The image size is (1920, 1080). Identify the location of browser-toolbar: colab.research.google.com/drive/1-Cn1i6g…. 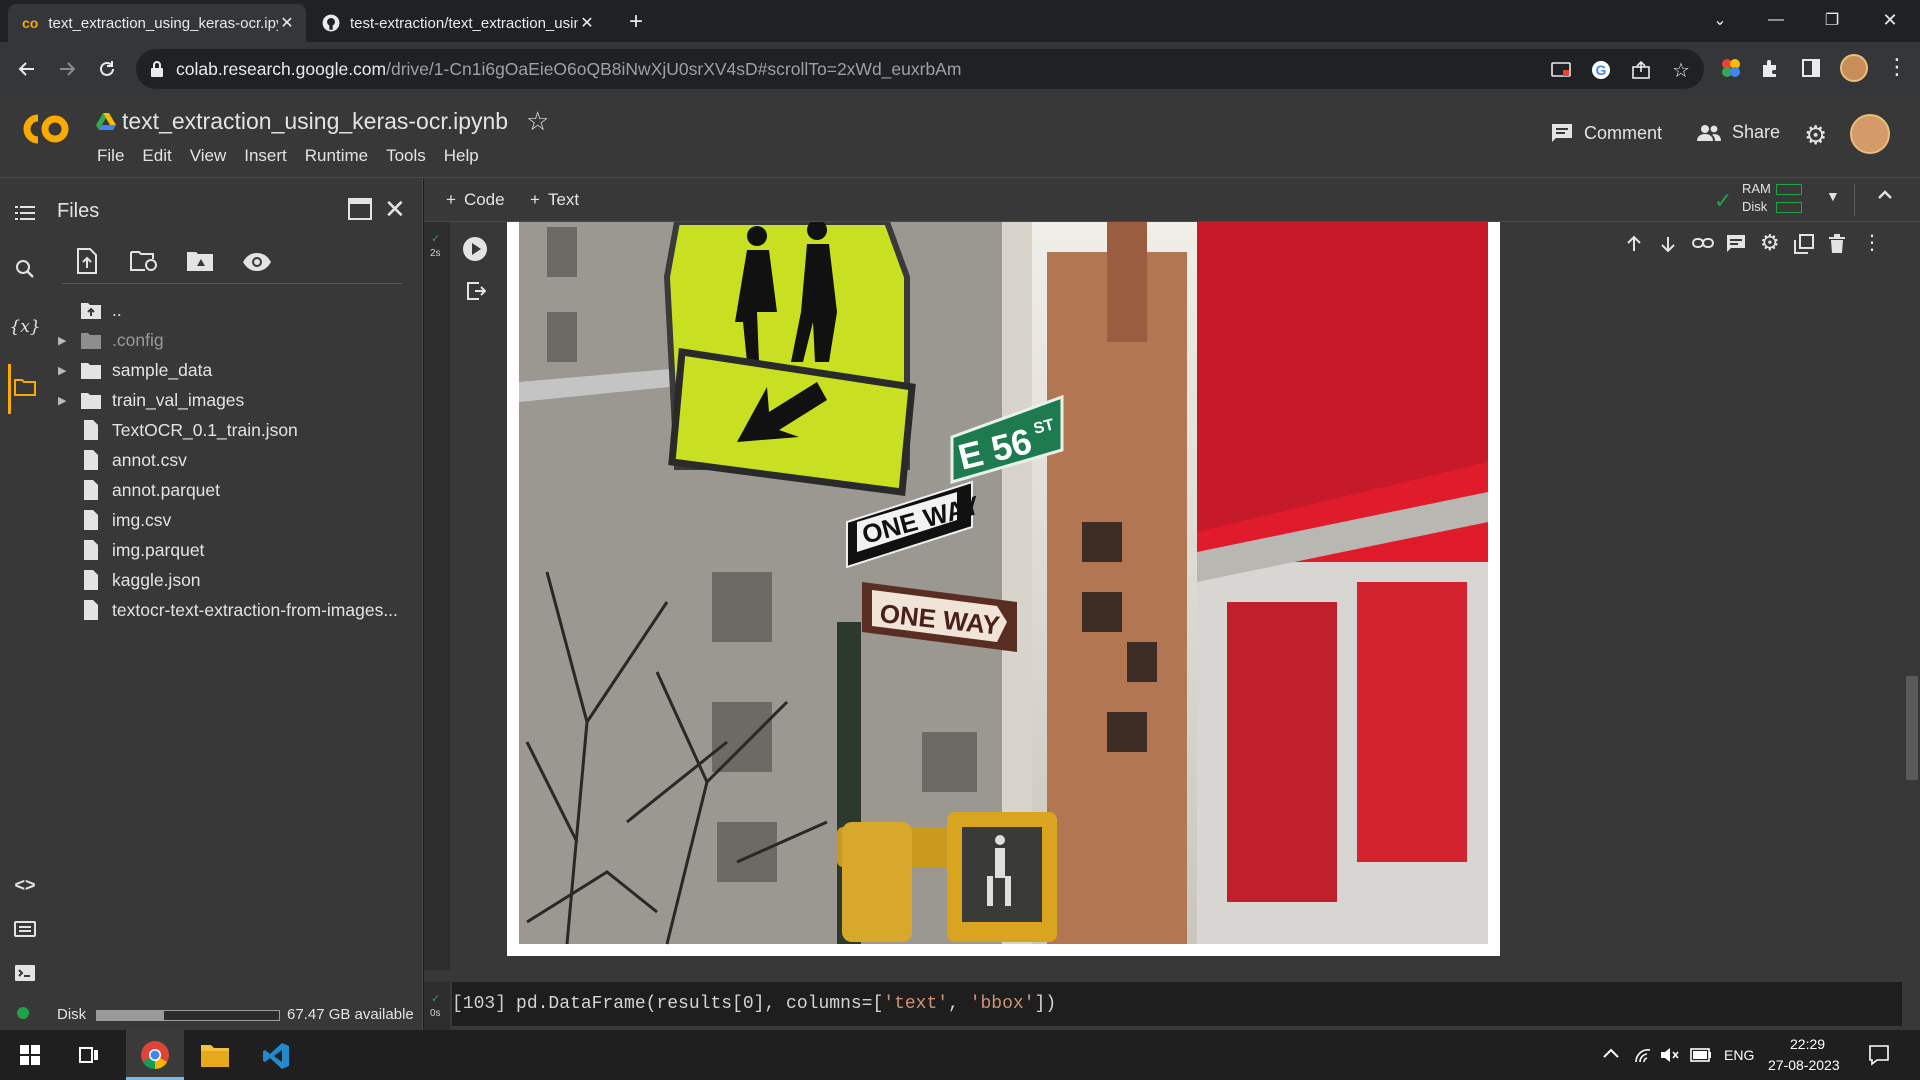
(960, 69).